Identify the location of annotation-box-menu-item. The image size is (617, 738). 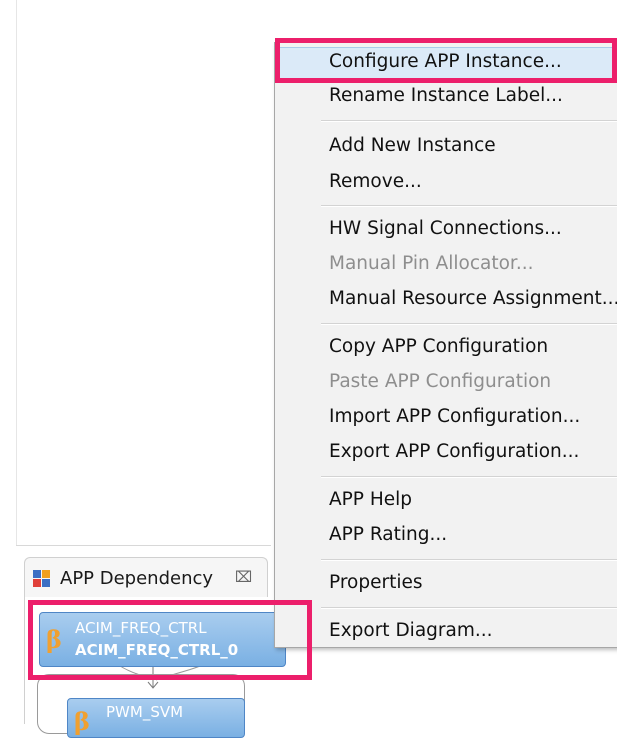
(446, 60).